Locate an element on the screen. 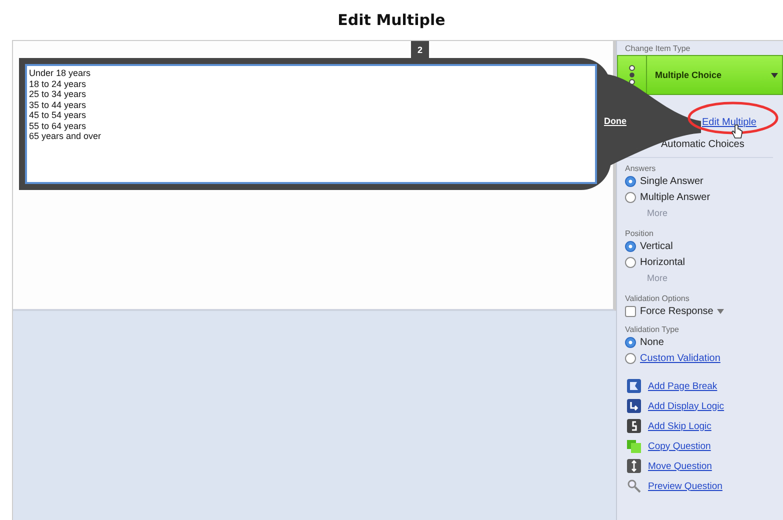  page-title: Edit Multiple is located at coordinates (392, 20).